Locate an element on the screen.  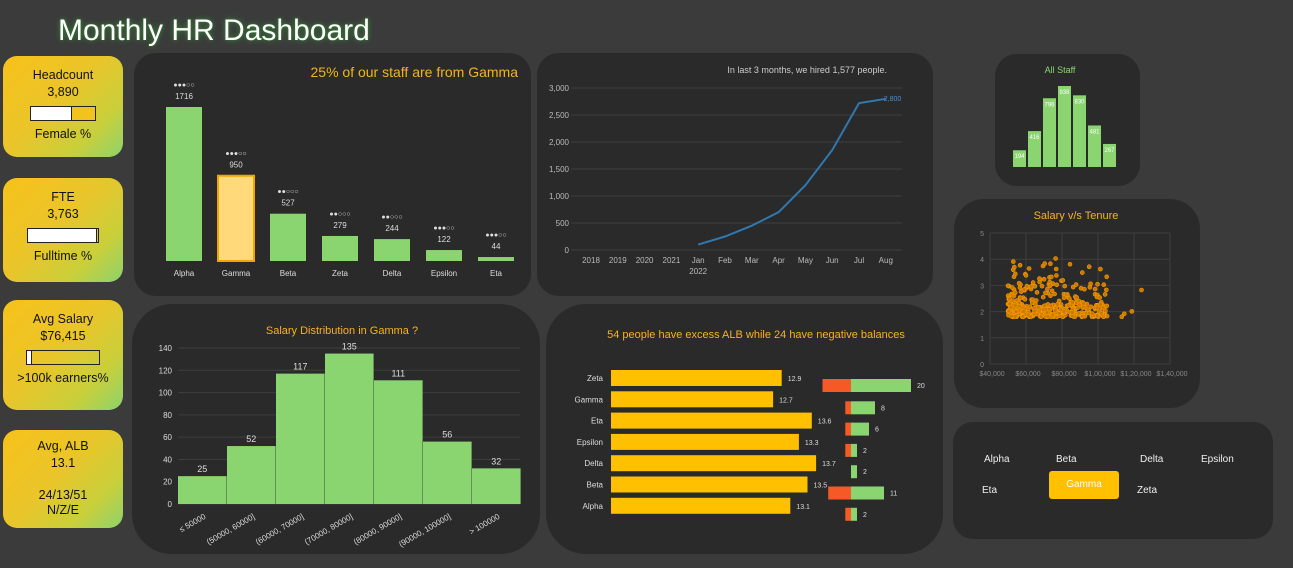
scatter-ytick: 0 is located at coordinates (982, 365).